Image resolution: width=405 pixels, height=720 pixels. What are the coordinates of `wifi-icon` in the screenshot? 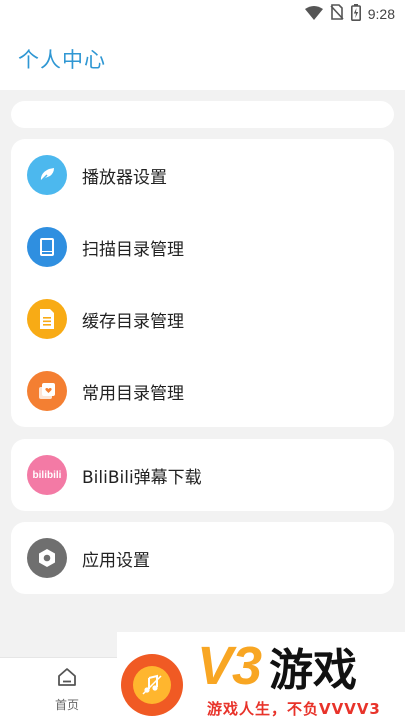 It's located at (313, 14).